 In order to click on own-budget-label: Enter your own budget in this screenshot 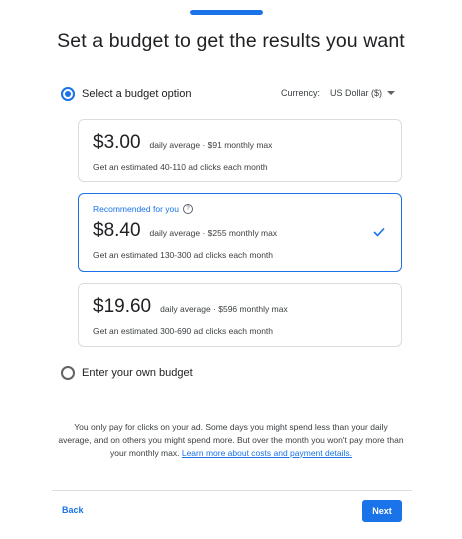, I will do `click(137, 373)`.